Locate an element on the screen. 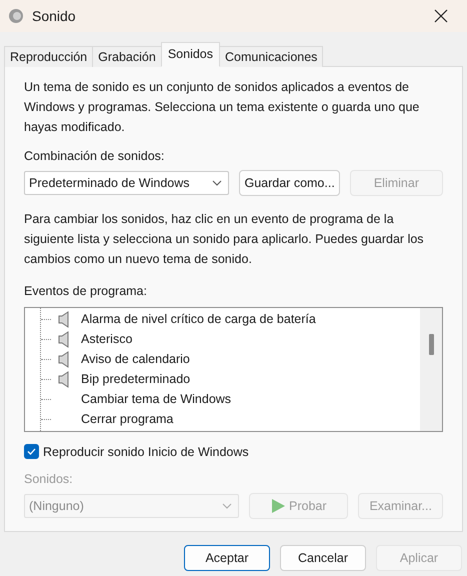 This screenshot has height=576, width=467. dialog-button: Aceptar is located at coordinates (227, 558).